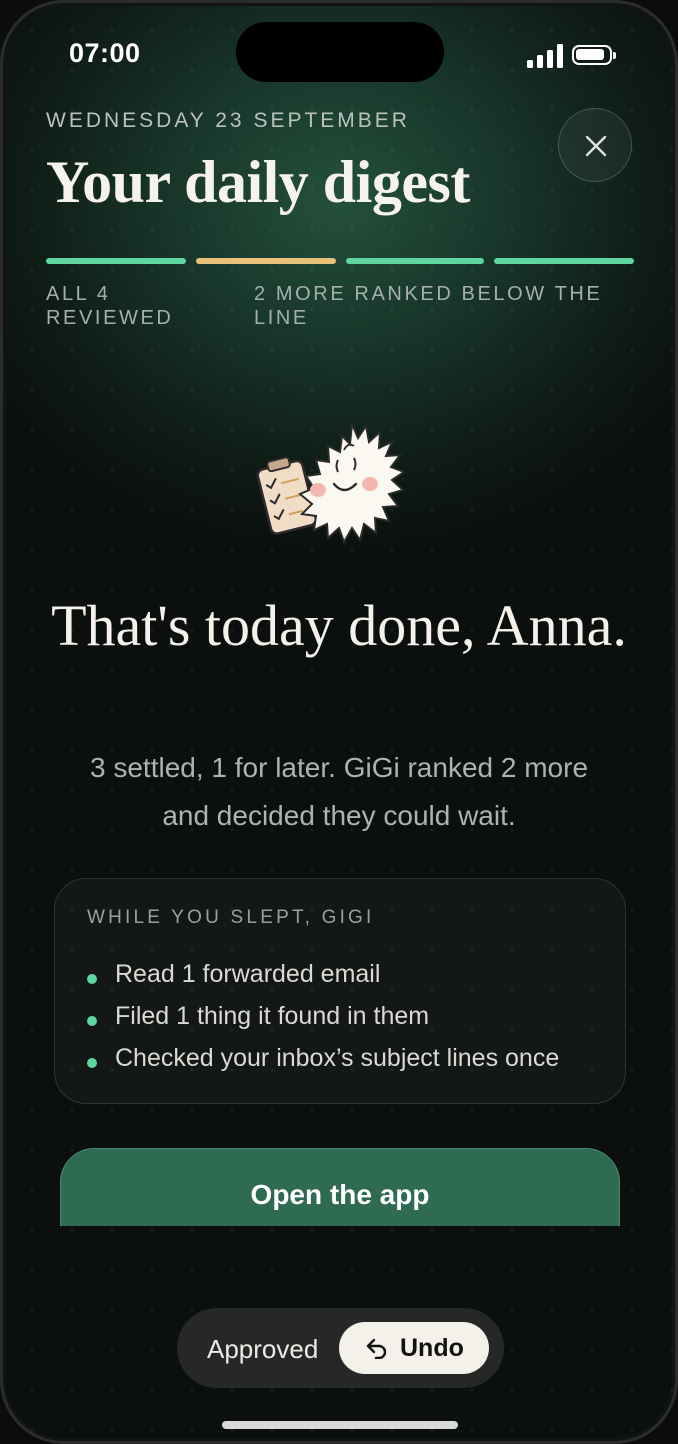 The width and height of the screenshot is (678, 1444). I want to click on summary-headline: That's today done, Anna., so click(339, 625).